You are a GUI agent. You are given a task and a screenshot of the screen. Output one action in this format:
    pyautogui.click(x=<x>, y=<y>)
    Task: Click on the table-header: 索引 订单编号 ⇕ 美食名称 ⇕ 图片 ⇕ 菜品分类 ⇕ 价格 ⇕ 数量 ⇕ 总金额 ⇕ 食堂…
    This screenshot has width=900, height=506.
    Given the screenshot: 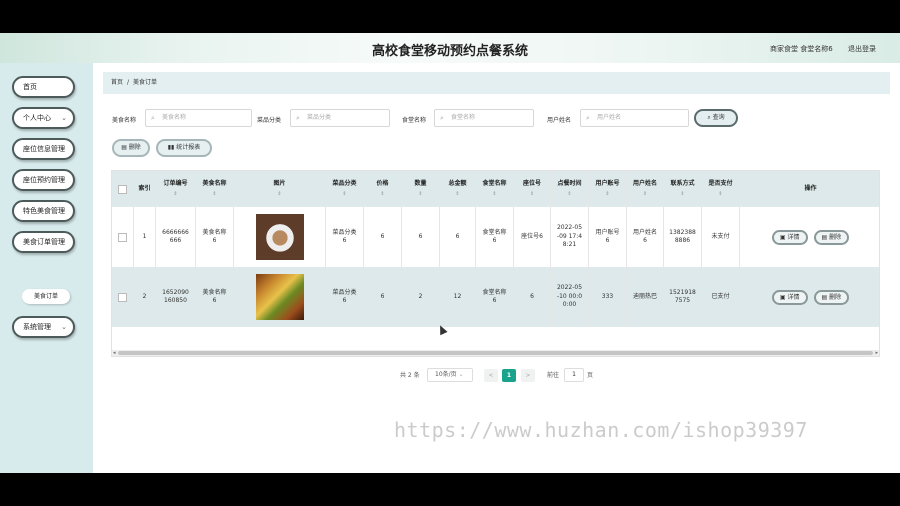 What is the action you would take?
    pyautogui.click(x=495, y=189)
    